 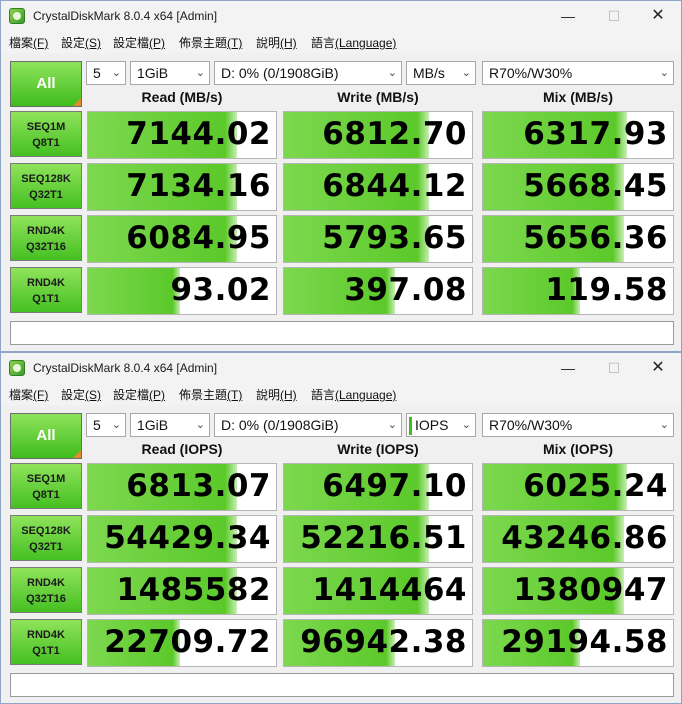 I want to click on mix-column-header: Mix (MB/s), so click(x=578, y=97).